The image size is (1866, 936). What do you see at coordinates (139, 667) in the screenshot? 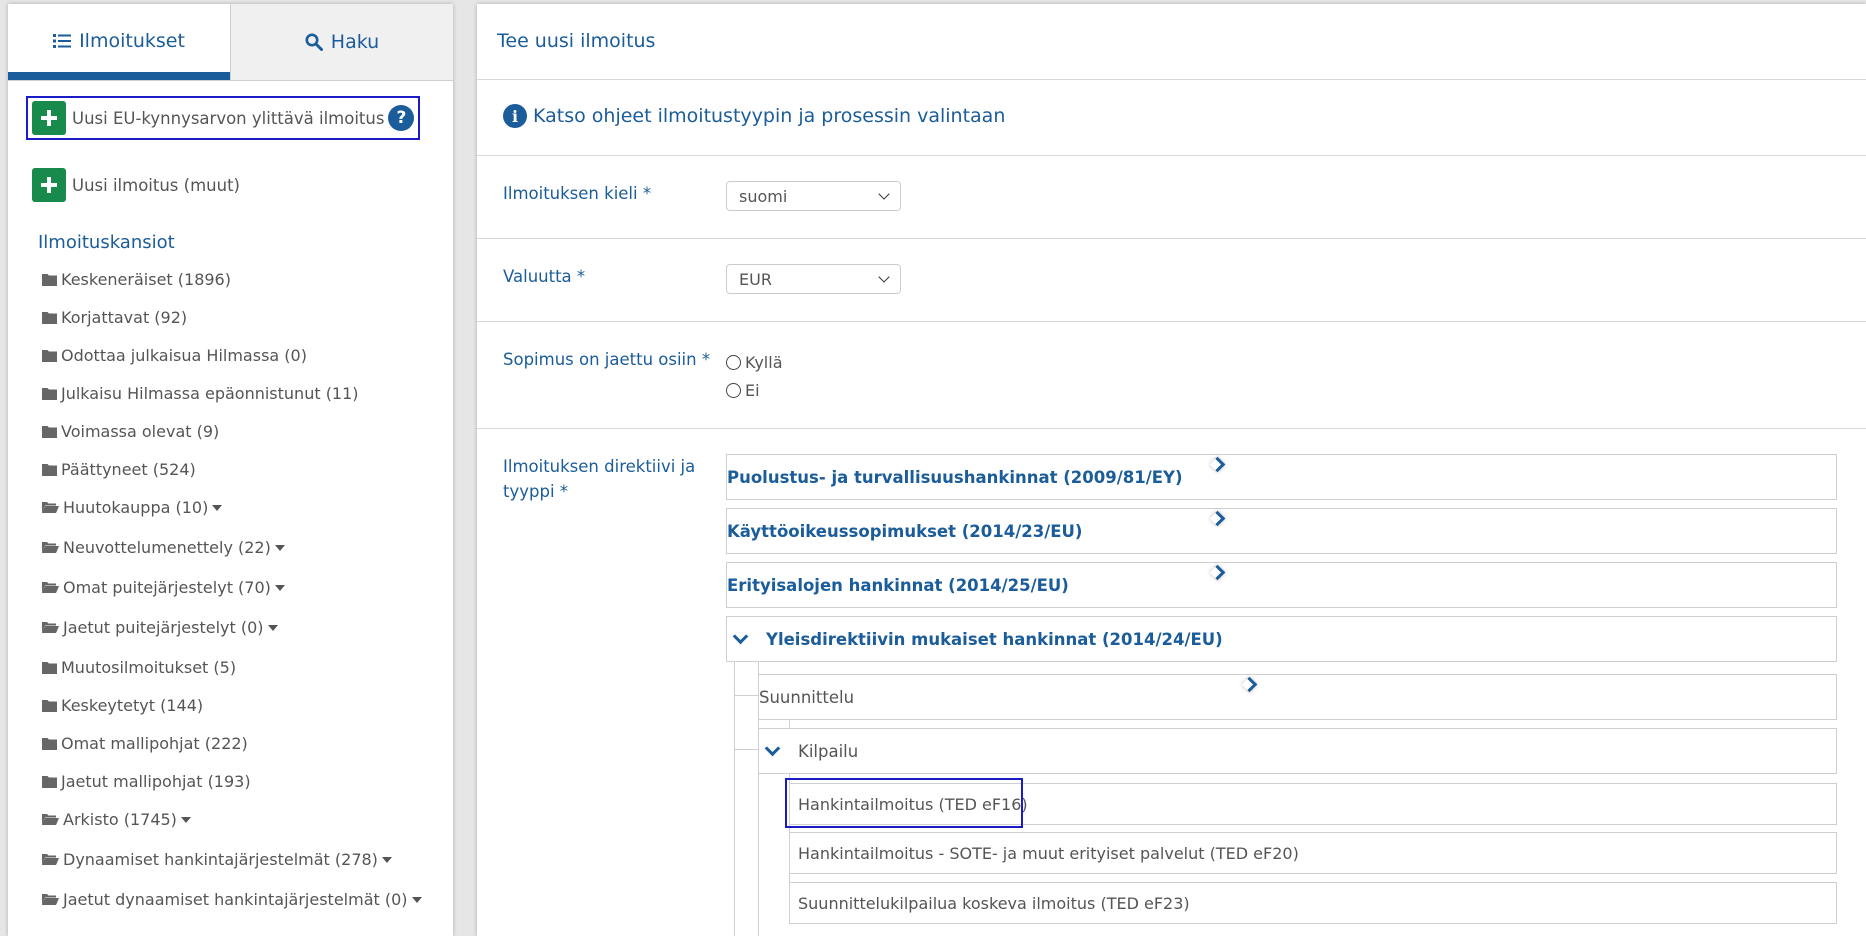
I see `folder-item: Muutosilmoitukset (5)` at bounding box center [139, 667].